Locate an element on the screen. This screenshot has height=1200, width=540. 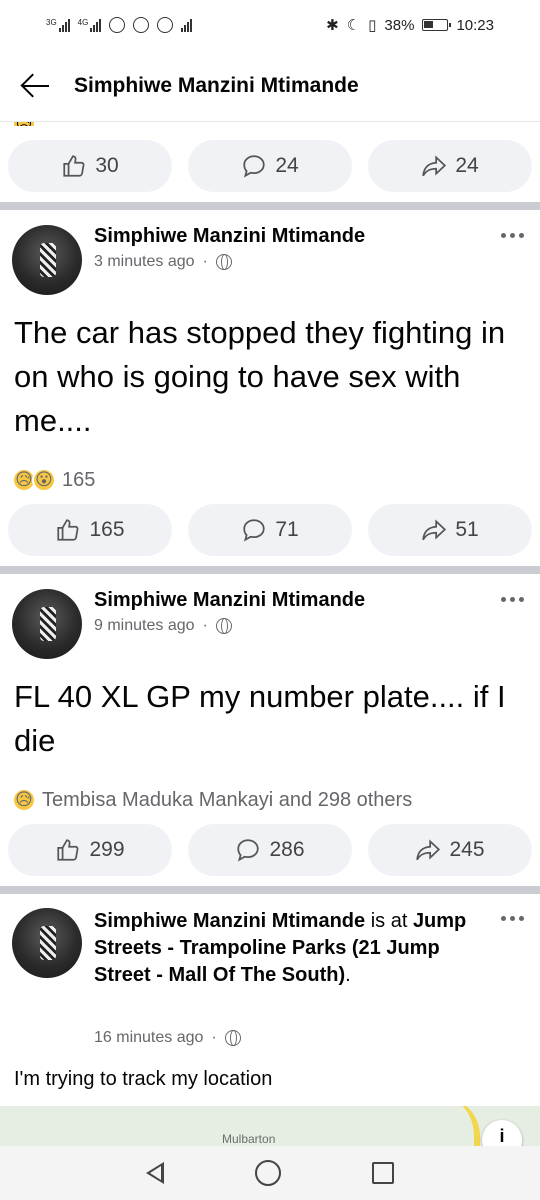
battery-percent: 38% is located at coordinates (399, 25).